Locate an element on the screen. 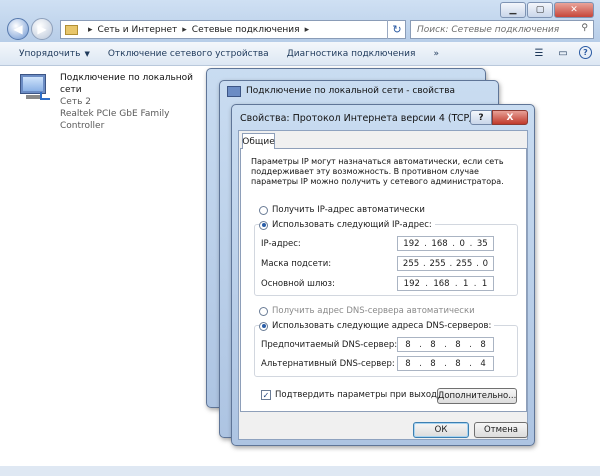  chevron-down-icon: ▼ is located at coordinates (87, 53).